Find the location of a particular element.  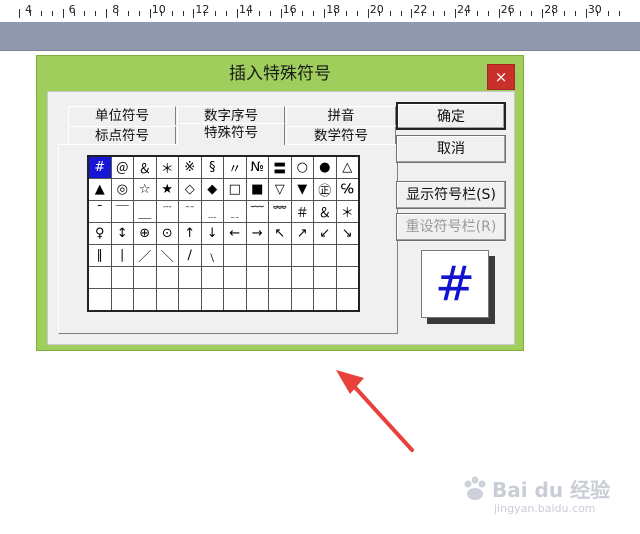

annotation-arrow-graphic is located at coordinates (375, 411).